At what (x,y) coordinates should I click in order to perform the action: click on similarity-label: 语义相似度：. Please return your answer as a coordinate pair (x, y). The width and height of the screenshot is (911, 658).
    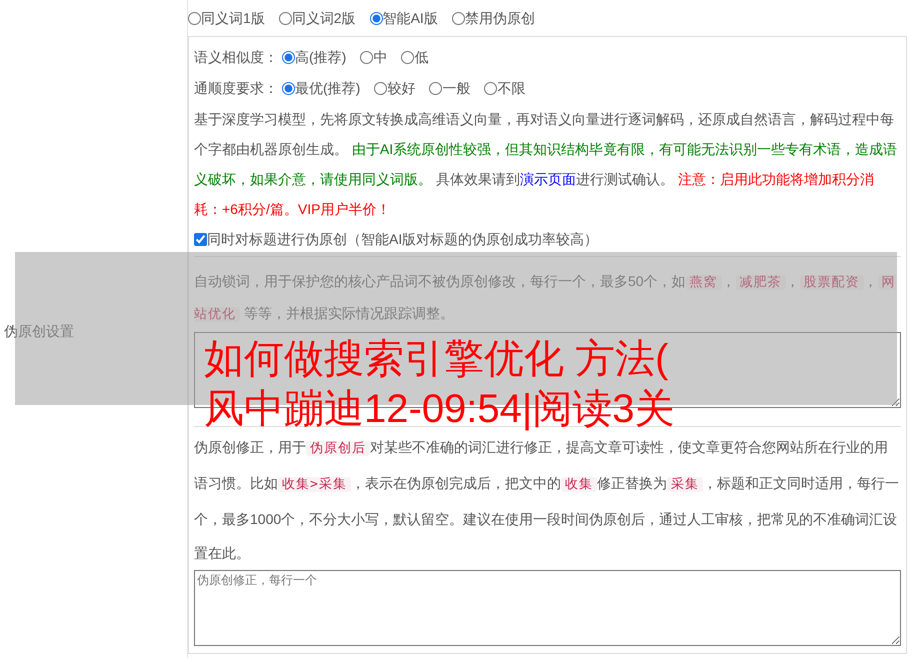
    Looking at the image, I should click on (236, 57).